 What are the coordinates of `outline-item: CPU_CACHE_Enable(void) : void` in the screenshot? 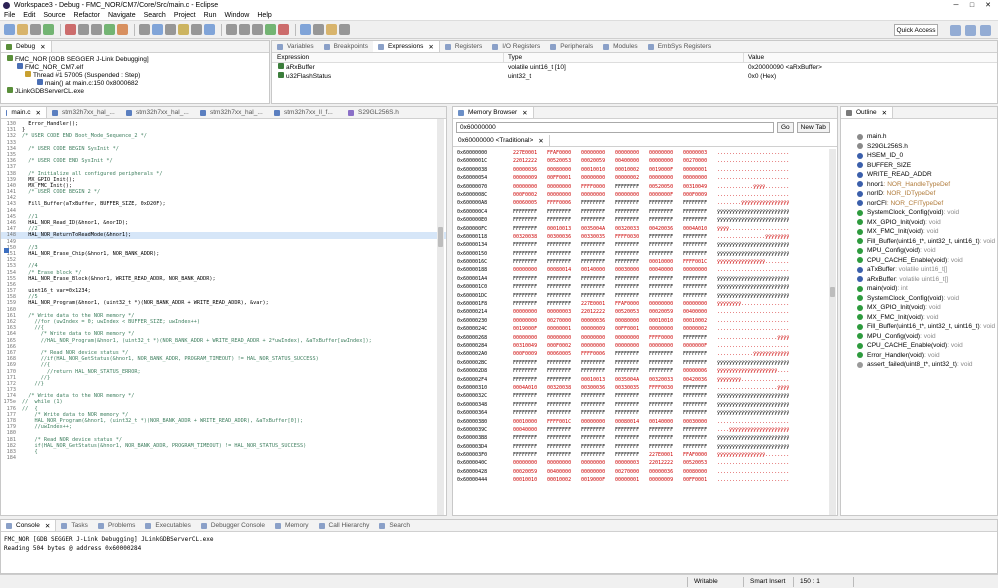 It's located at (927, 346).